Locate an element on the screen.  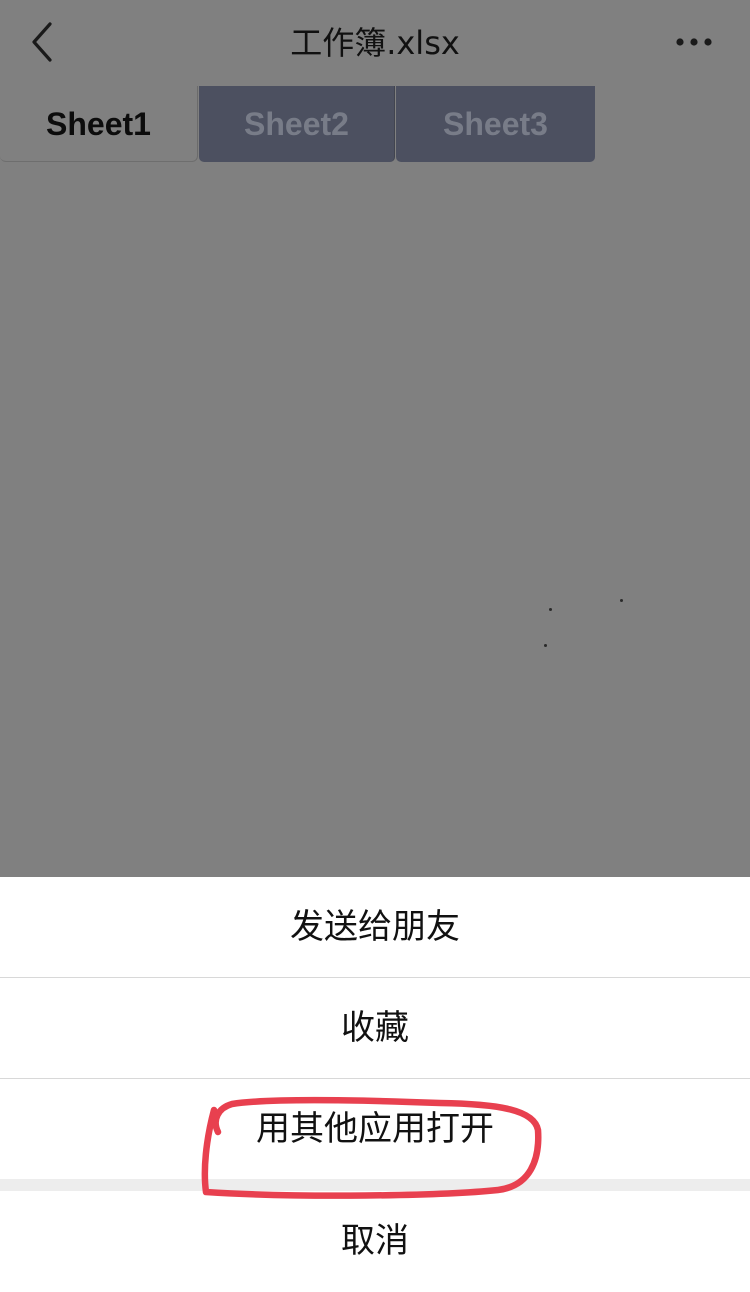
send-to-friend-button: 发送给朋友 is located at coordinates (375, 927).